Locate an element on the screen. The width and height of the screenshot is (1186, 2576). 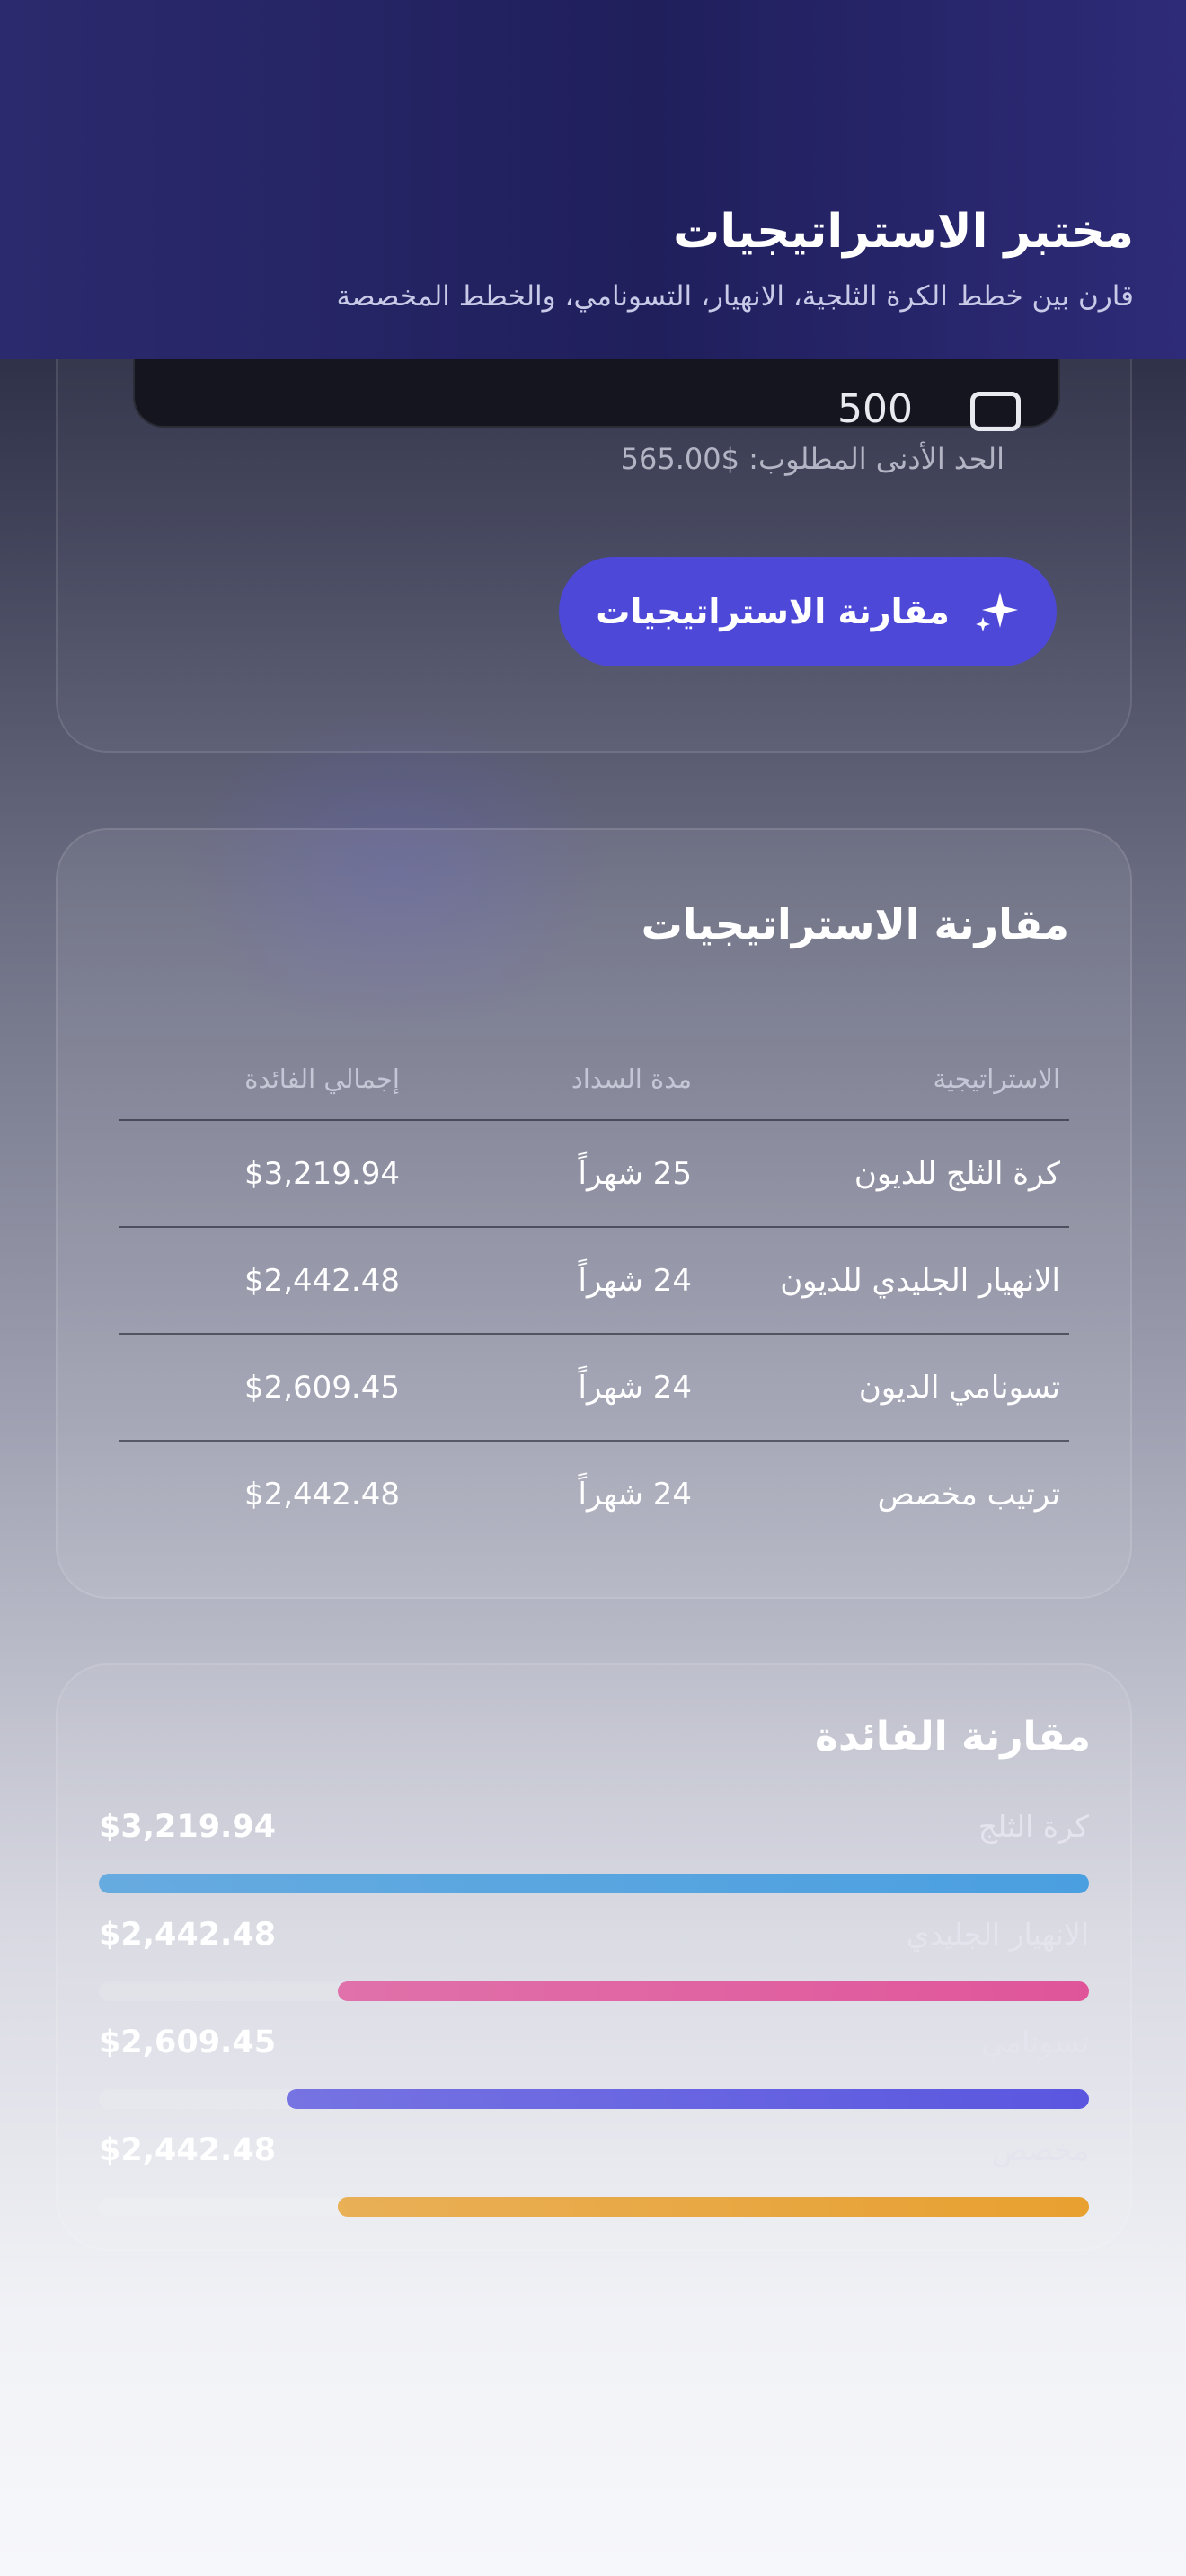
interest-bar-row: كرة الثلج $3,219.94 is located at coordinates (594, 1858).